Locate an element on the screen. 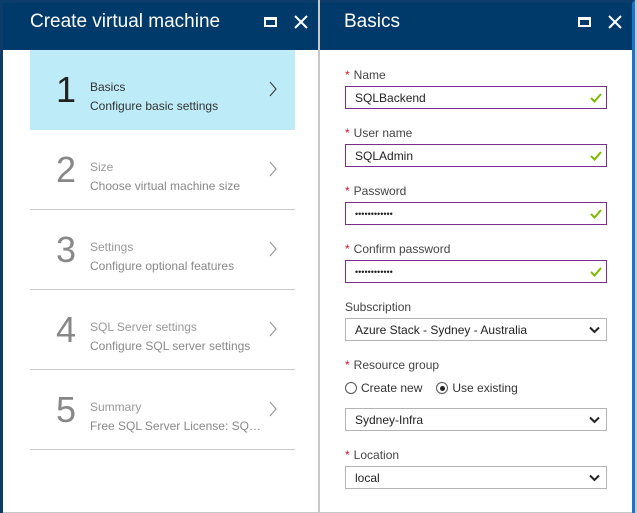 The width and height of the screenshot is (637, 513). step-title: Settings is located at coordinates (112, 247).